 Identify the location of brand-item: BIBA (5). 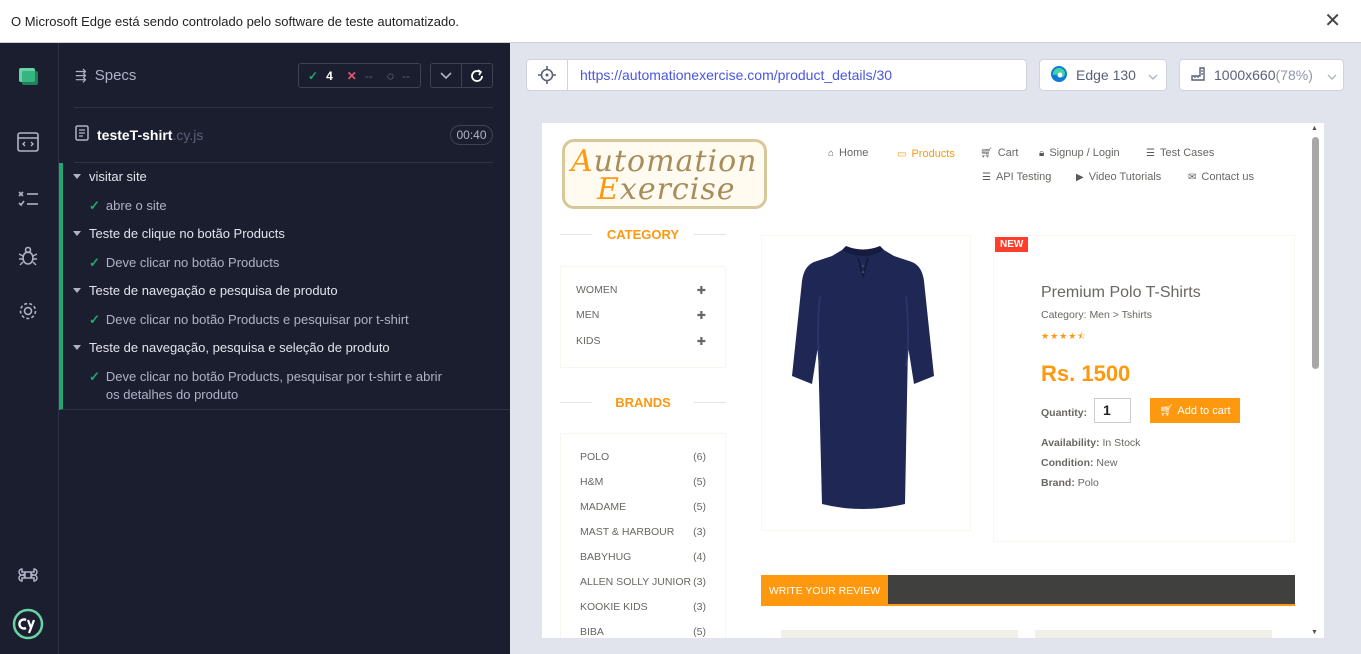
(643, 632).